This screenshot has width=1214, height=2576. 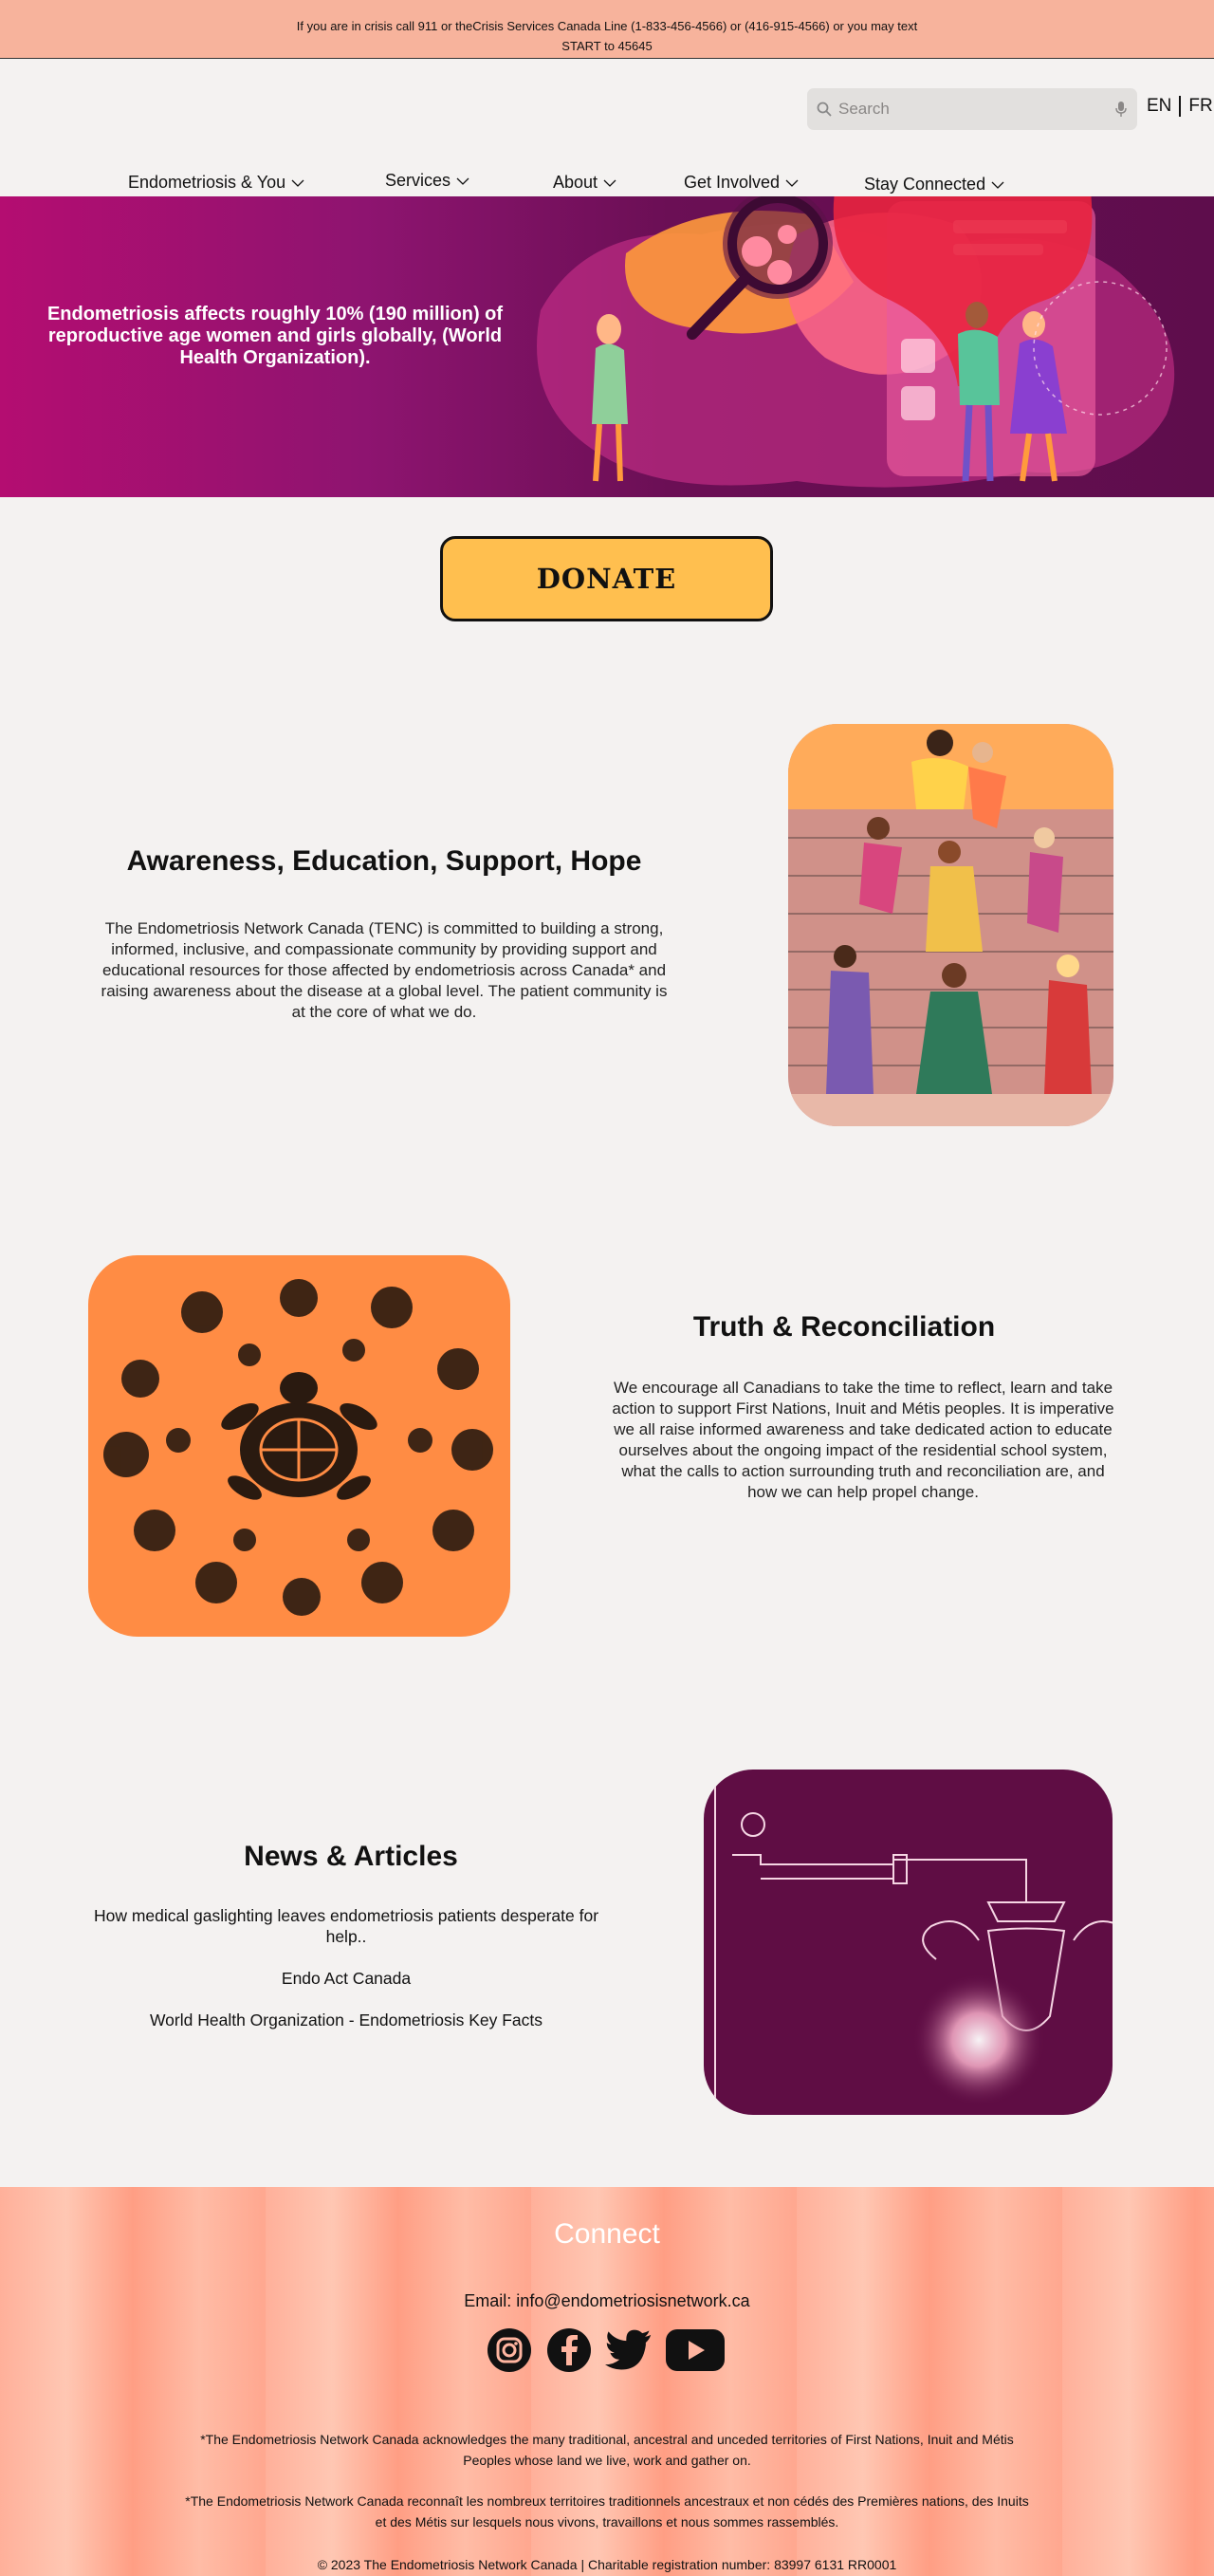 What do you see at coordinates (207, 182) in the screenshot?
I see `nav-label: Endometriosis & You` at bounding box center [207, 182].